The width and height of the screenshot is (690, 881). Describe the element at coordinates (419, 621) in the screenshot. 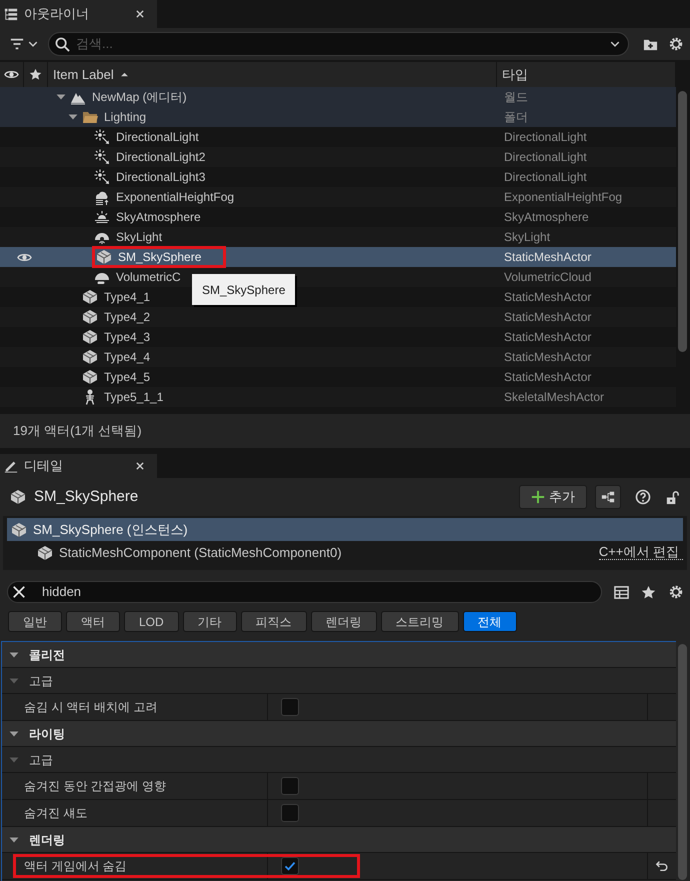

I see `filter-tab: 스트리밍` at that location.